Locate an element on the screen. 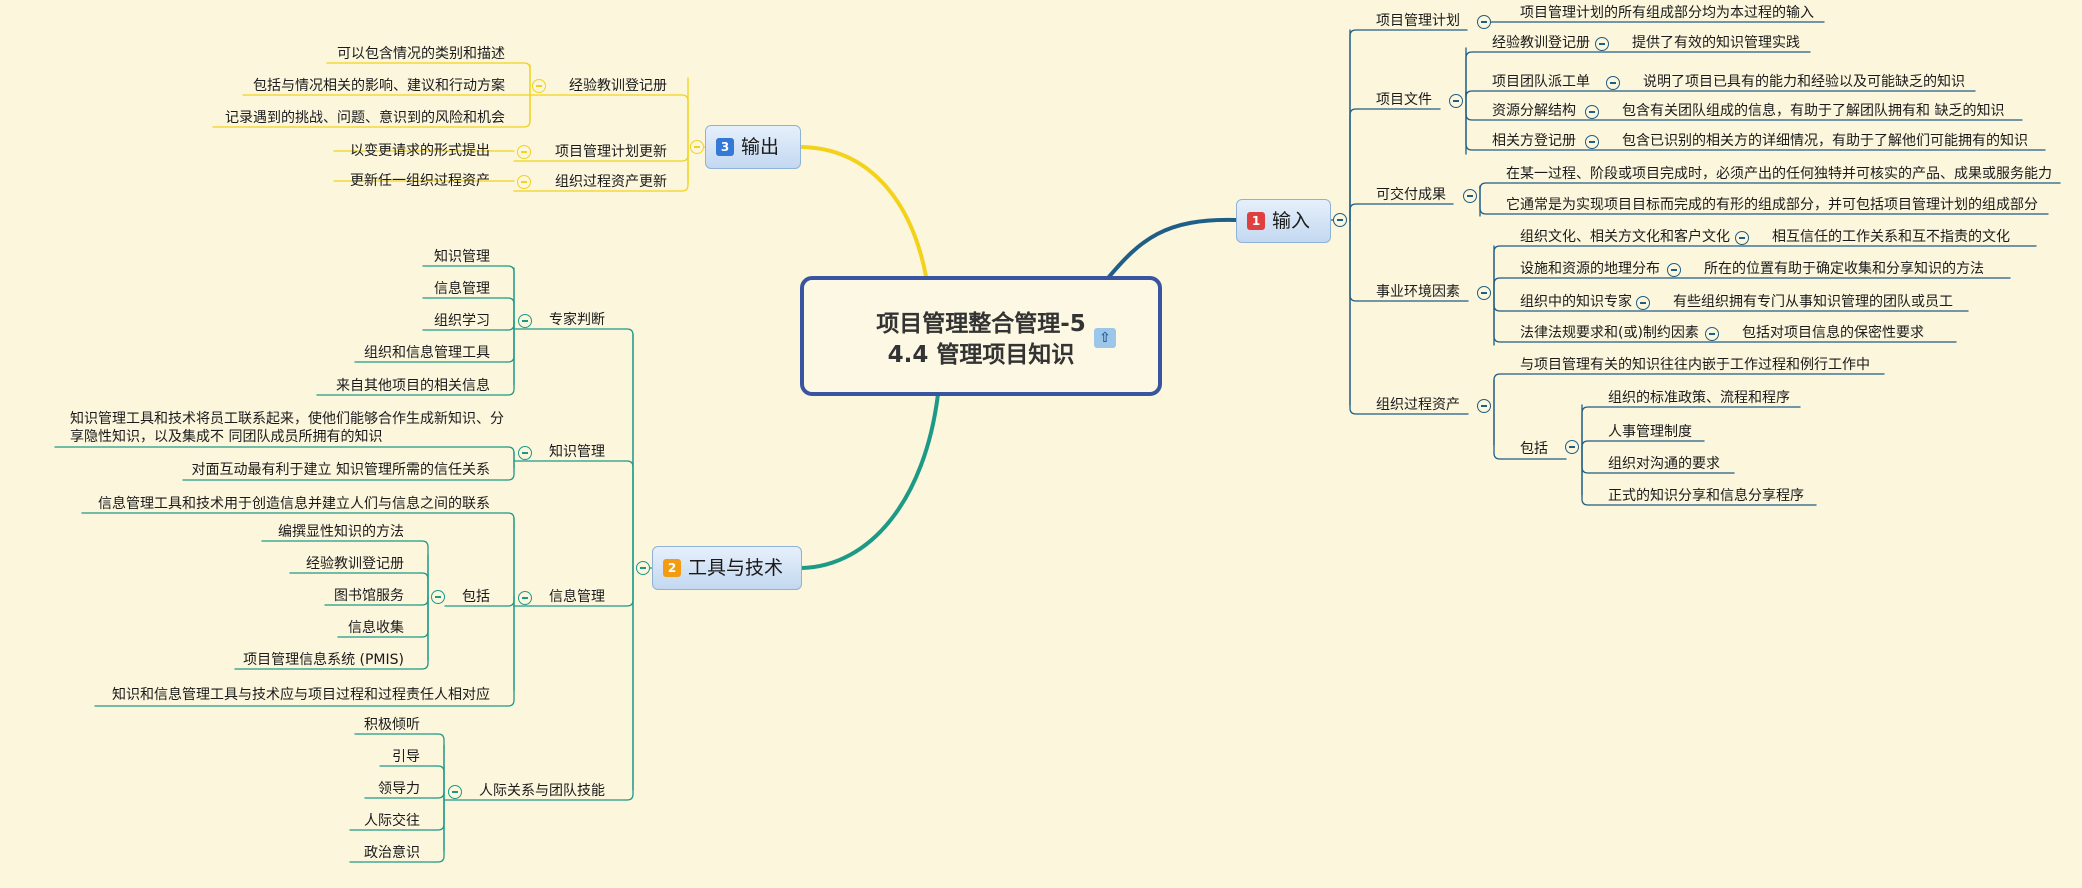 The height and width of the screenshot is (888, 2082). node-input-items-opa-label: 组织过程资产 is located at coordinates (1418, 405).